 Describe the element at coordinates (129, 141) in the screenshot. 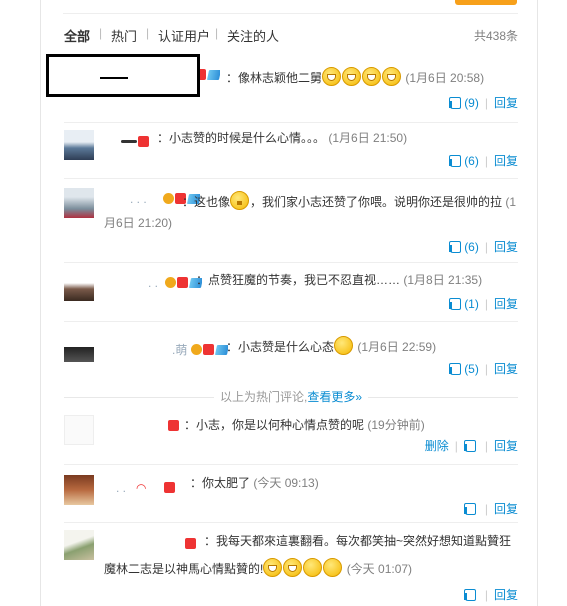

I see `name-redaction` at that location.